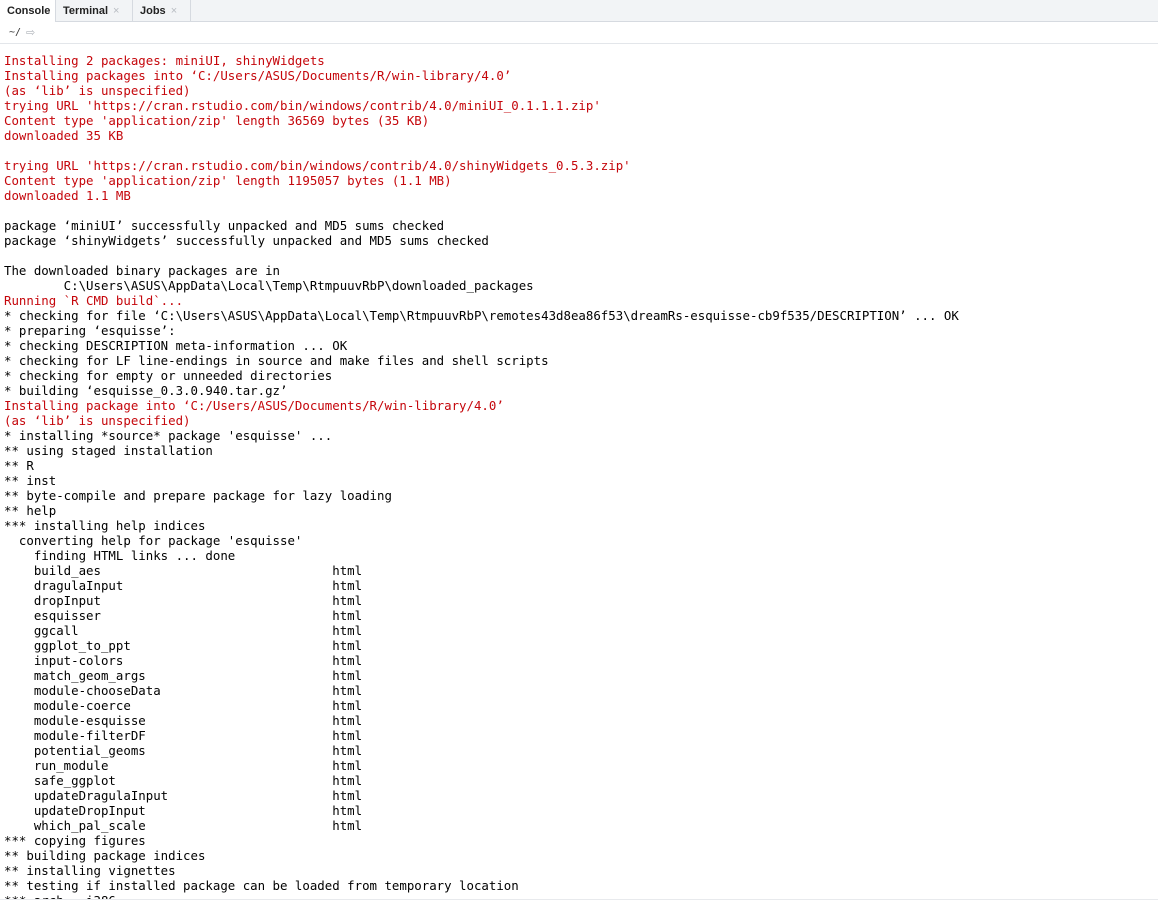  What do you see at coordinates (183, 735) in the screenshot?
I see `console-output-line: module-filterDF html` at bounding box center [183, 735].